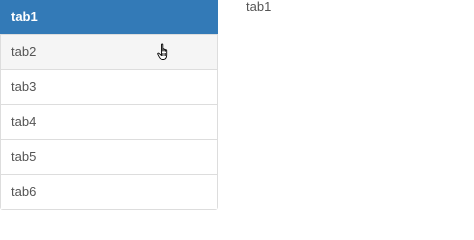 This screenshot has height=240, width=474. I want to click on pointer-hand-icon, so click(162, 51).